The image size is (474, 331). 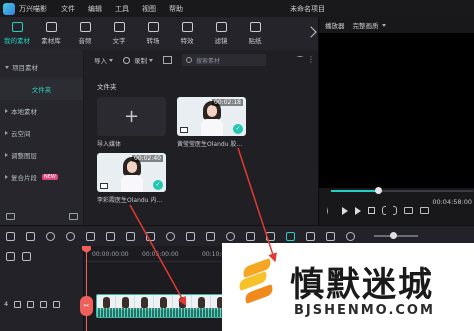 I want to click on tab-transitions: 转场, so click(x=153, y=33).